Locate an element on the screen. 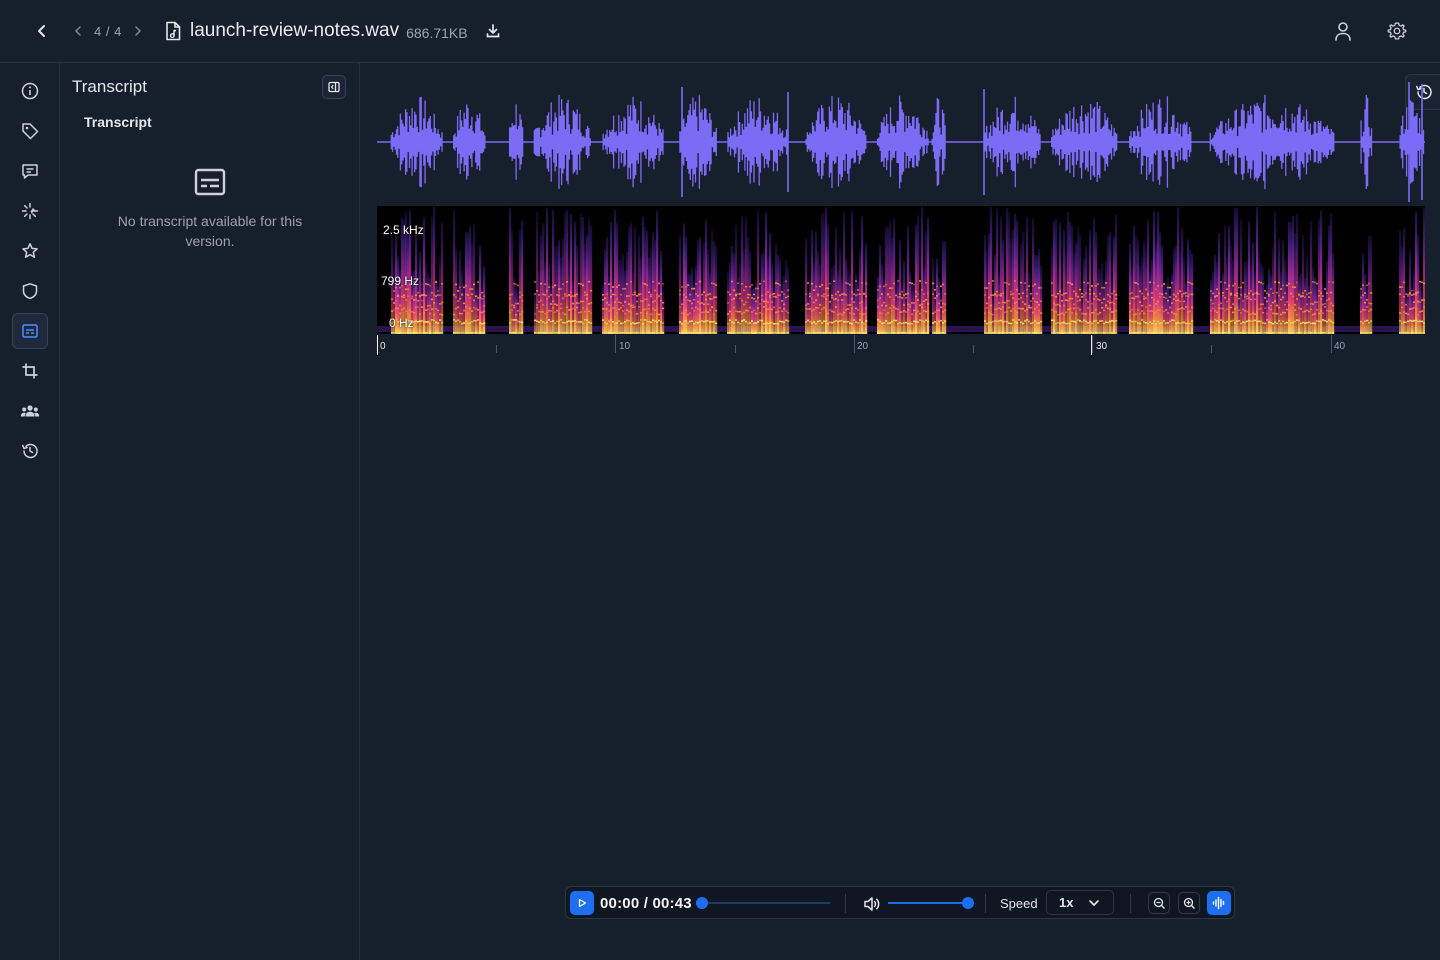 This screenshot has width=1440, height=960. settings-button is located at coordinates (1397, 31).